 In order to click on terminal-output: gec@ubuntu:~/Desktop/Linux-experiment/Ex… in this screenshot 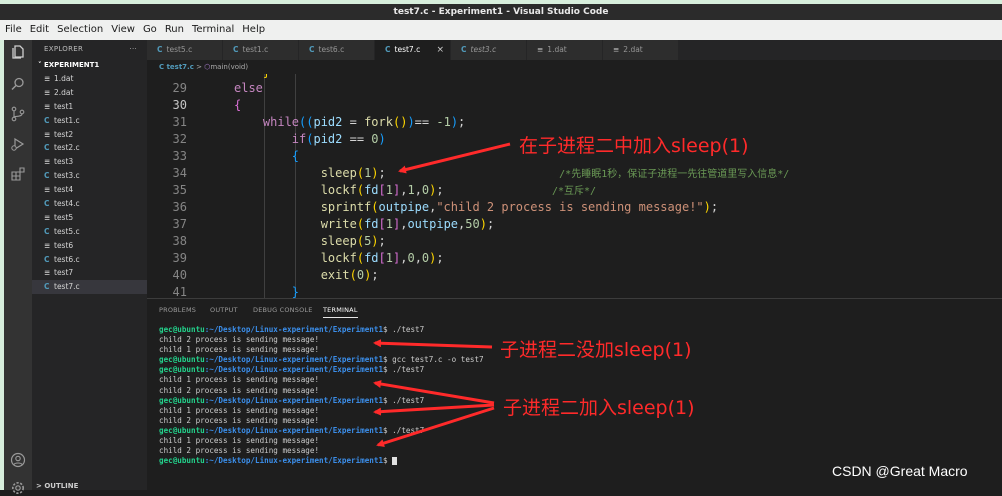, I will do `click(321, 395)`.